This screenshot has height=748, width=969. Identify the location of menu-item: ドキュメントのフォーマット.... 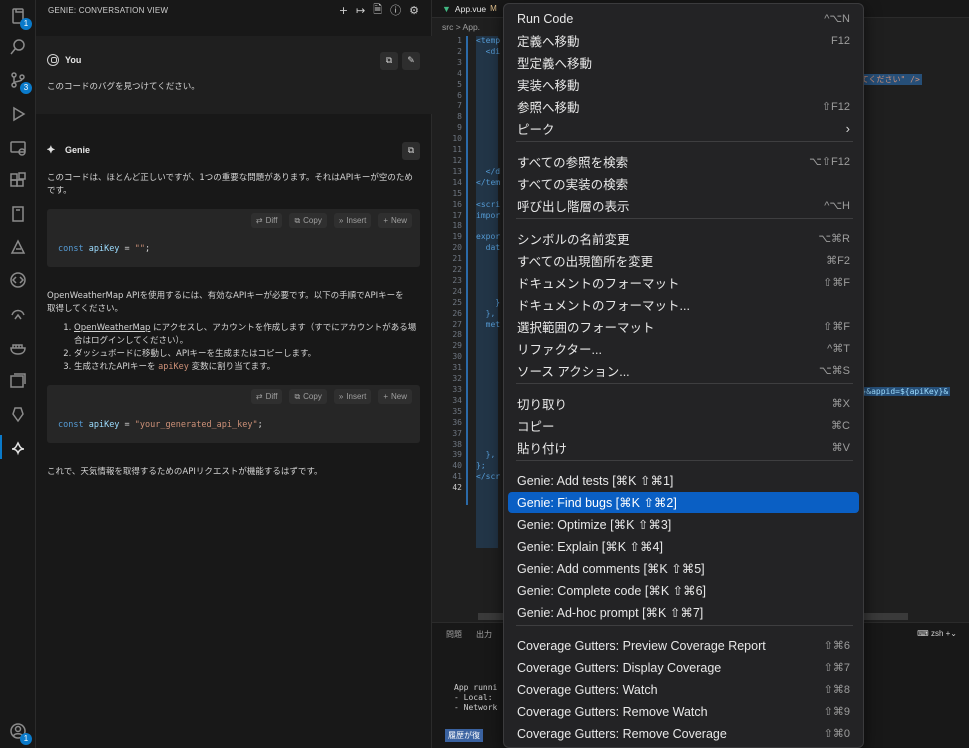
(683, 304).